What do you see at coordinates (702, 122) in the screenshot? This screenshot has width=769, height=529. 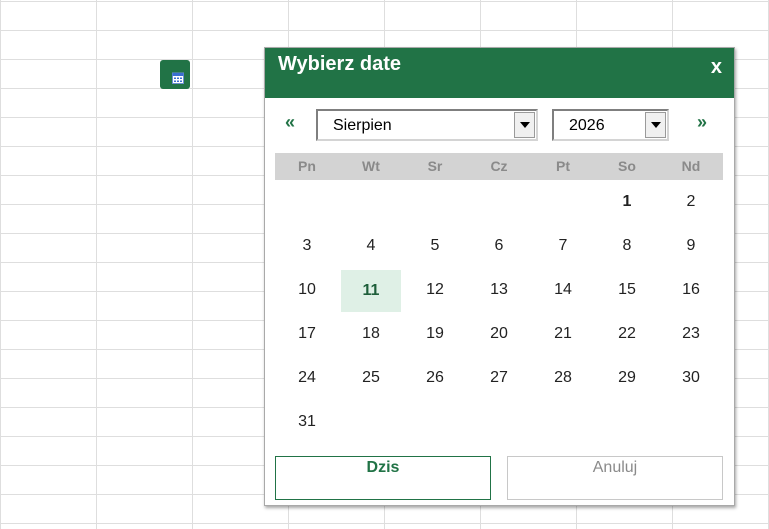 I see `next-month-button: »` at bounding box center [702, 122].